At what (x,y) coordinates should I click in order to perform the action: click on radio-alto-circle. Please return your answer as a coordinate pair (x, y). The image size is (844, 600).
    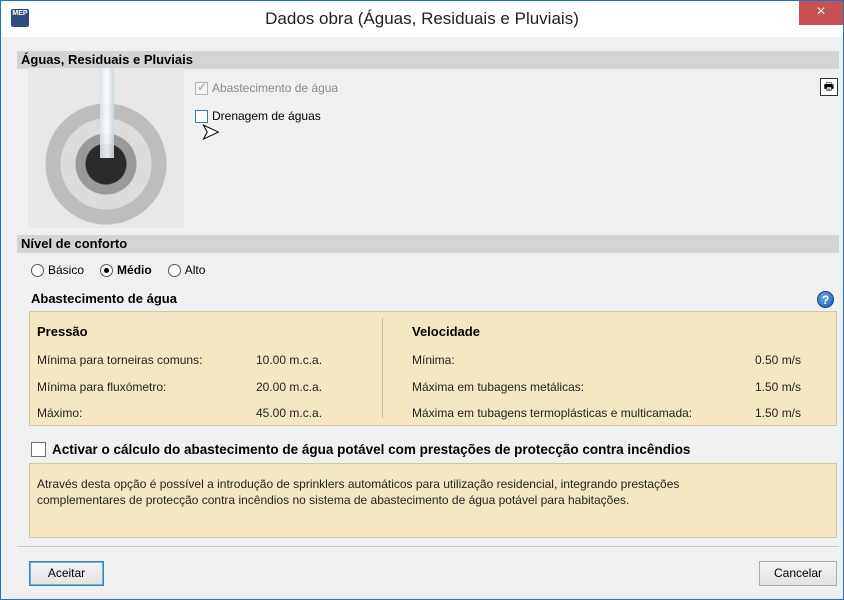
    Looking at the image, I should click on (174, 270).